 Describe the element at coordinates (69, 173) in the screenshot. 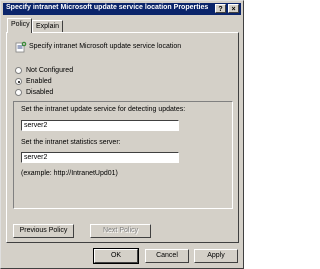

I see `example-text: (example: http://IntranetUpd01)` at that location.